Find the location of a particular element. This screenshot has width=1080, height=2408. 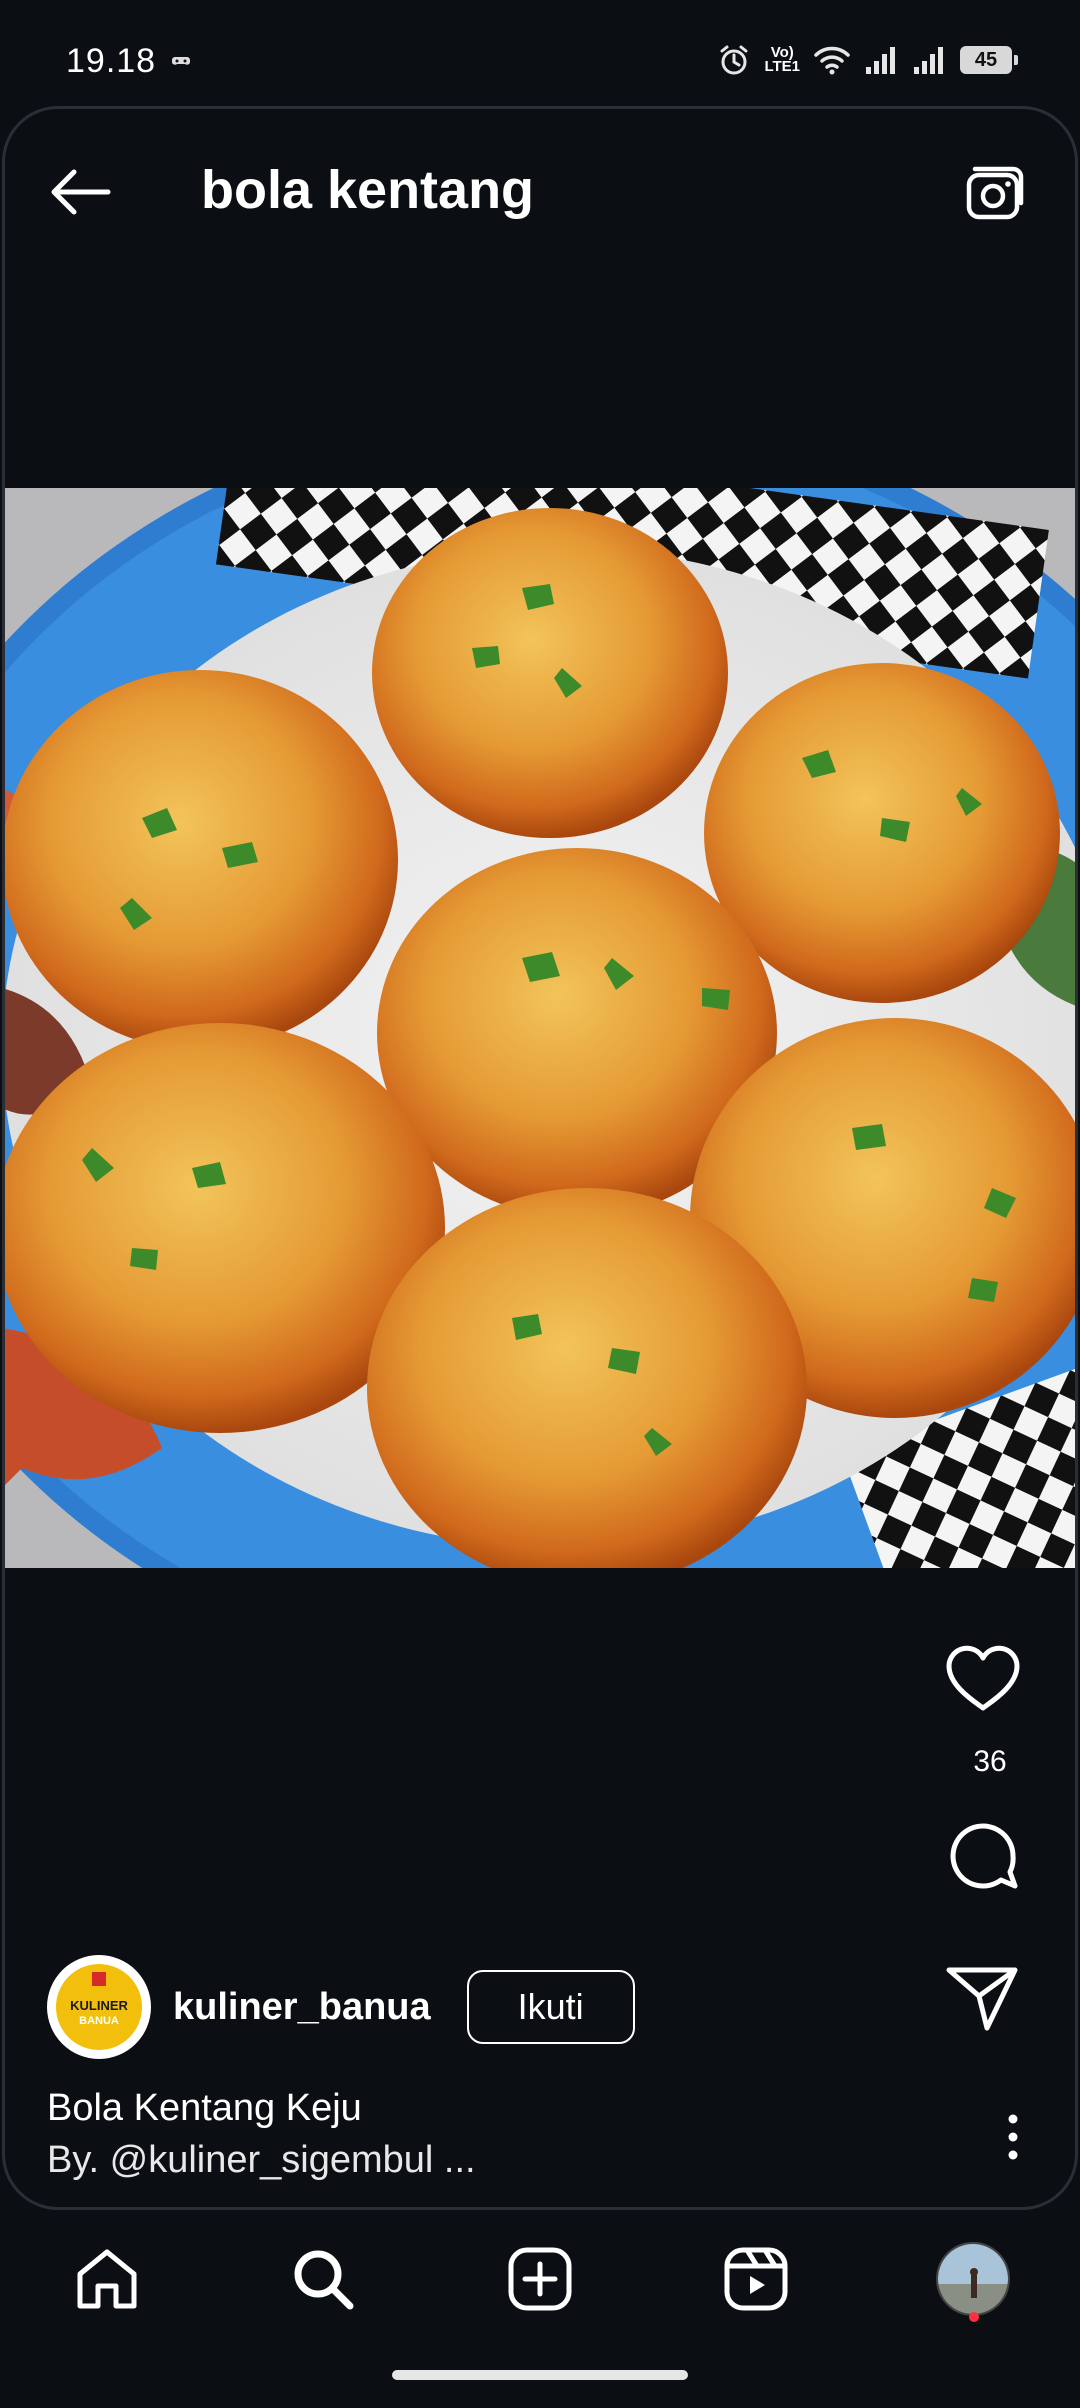

search-icon is located at coordinates (324, 2280).